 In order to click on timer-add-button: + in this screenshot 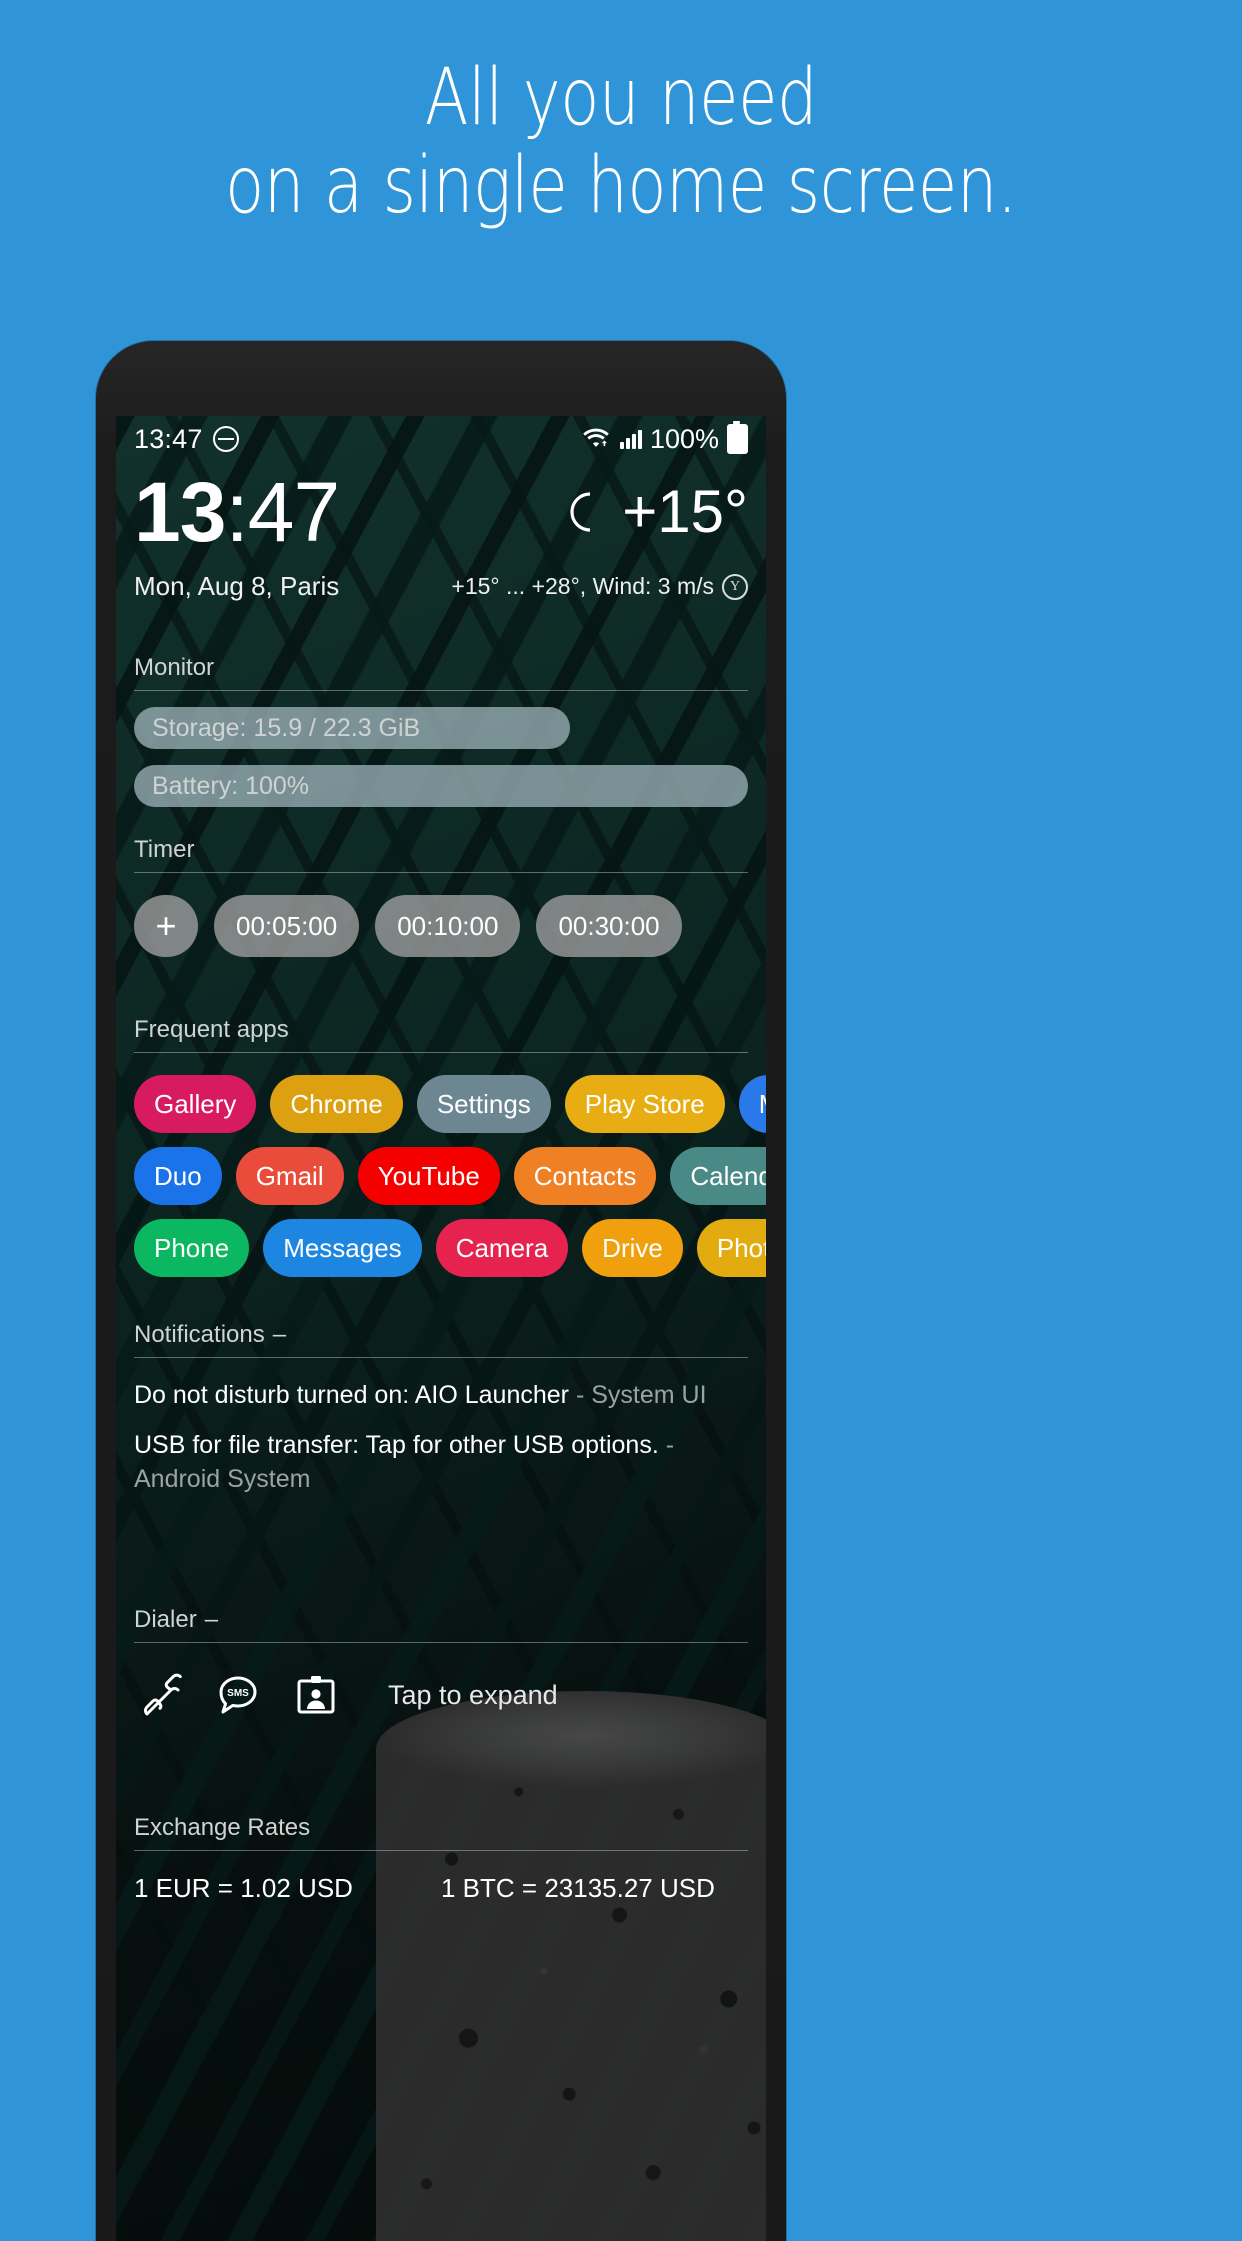, I will do `click(166, 926)`.